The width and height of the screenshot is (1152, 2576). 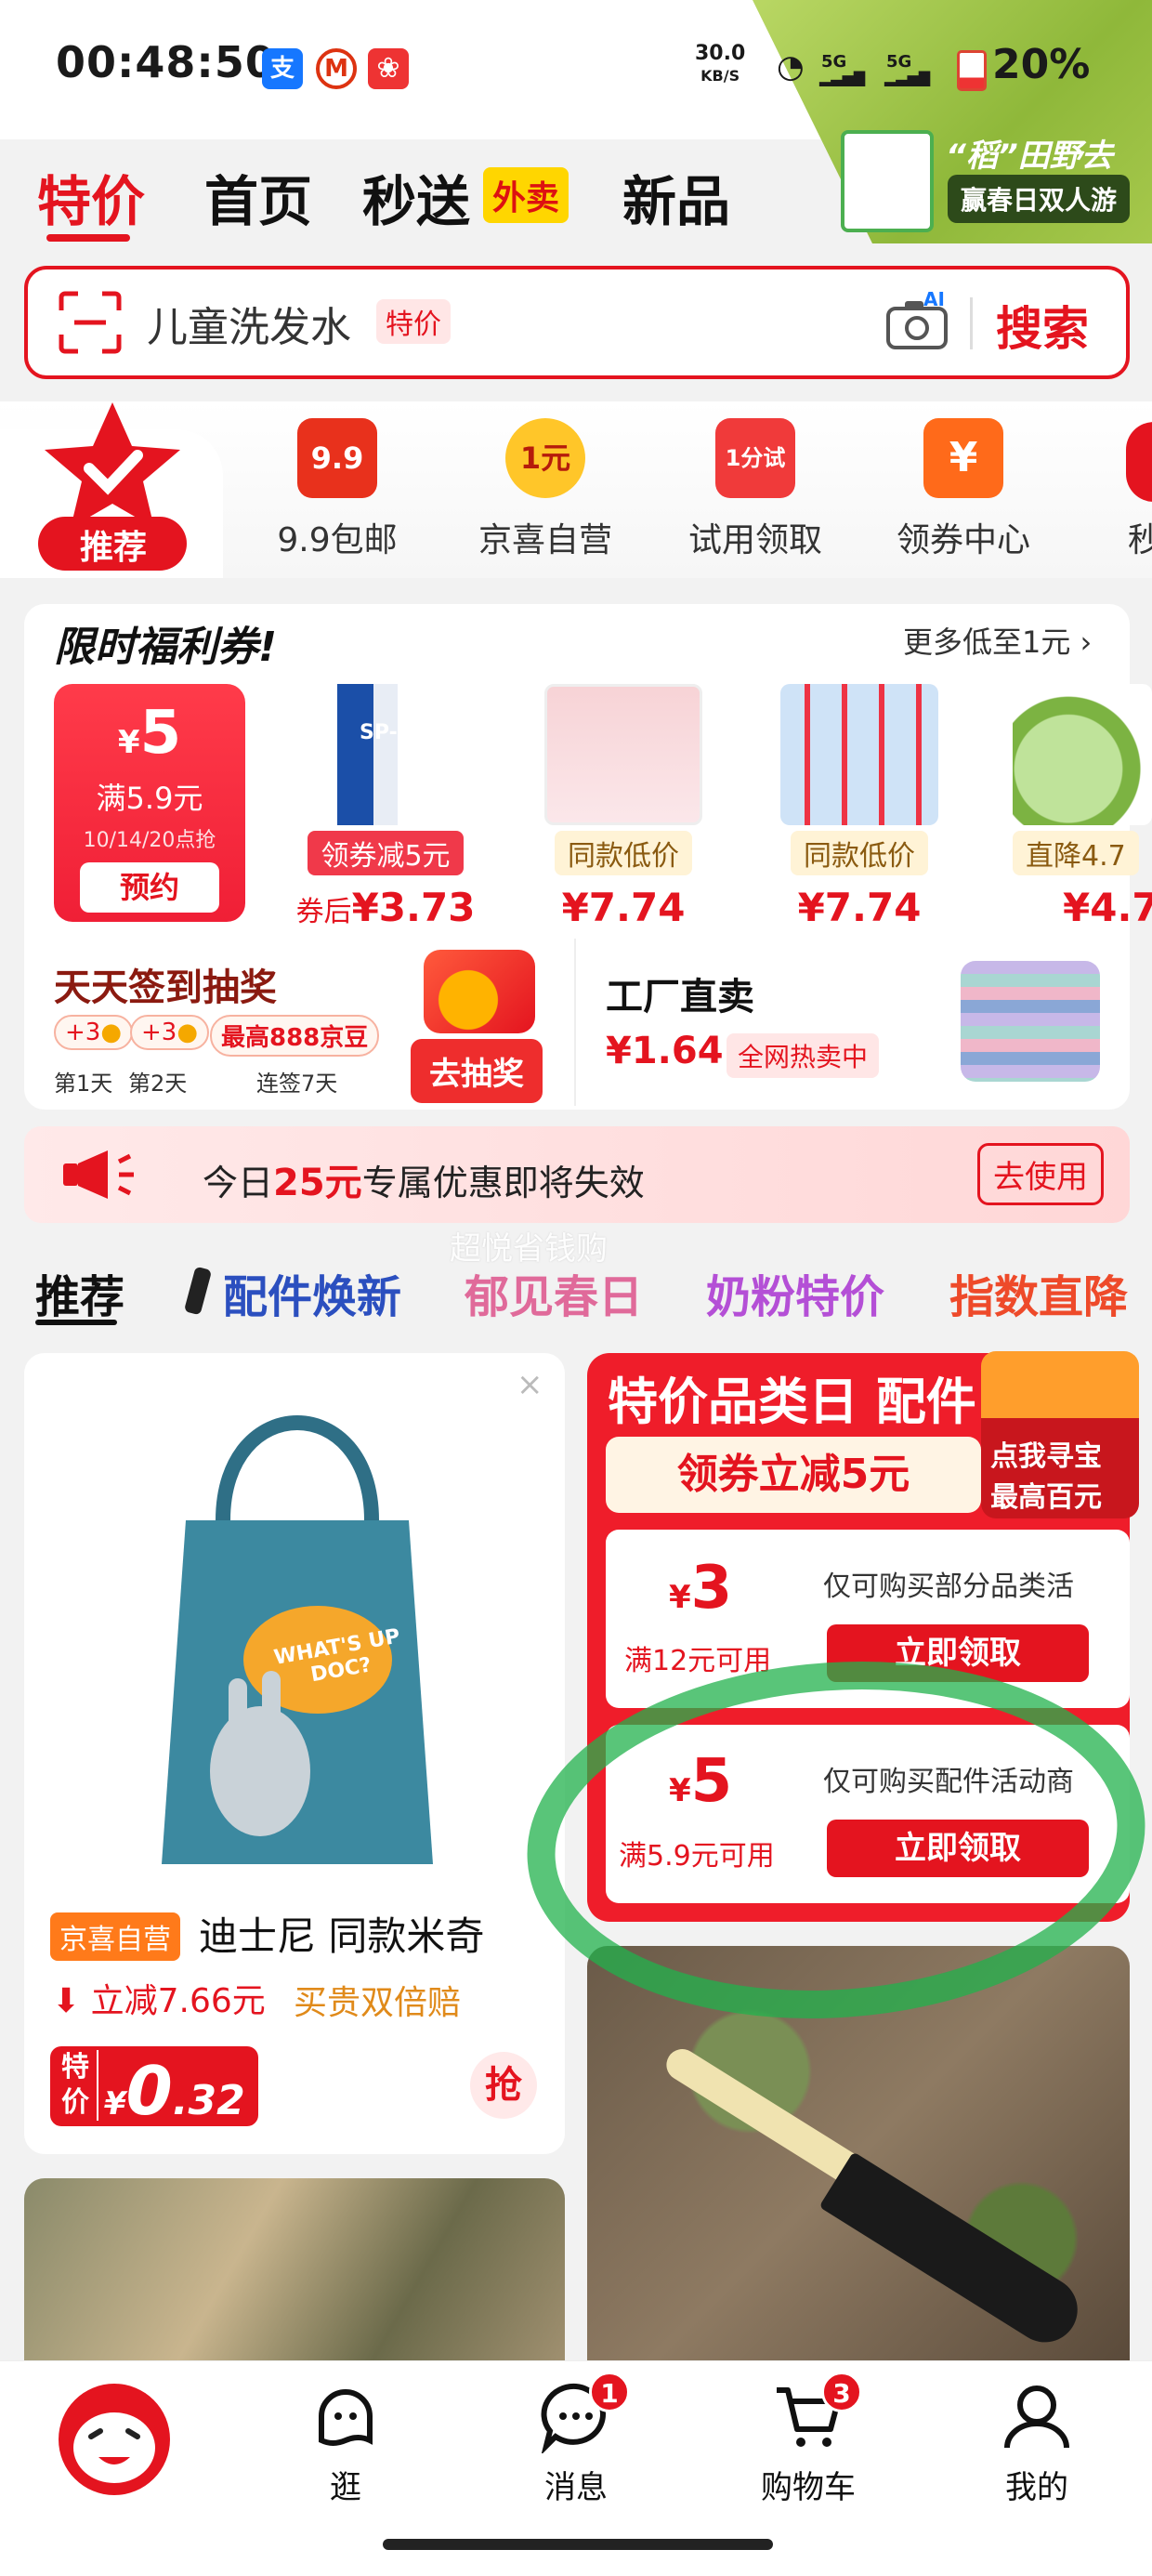 I want to click on network-speed: 30.0 KB/S, so click(x=720, y=65).